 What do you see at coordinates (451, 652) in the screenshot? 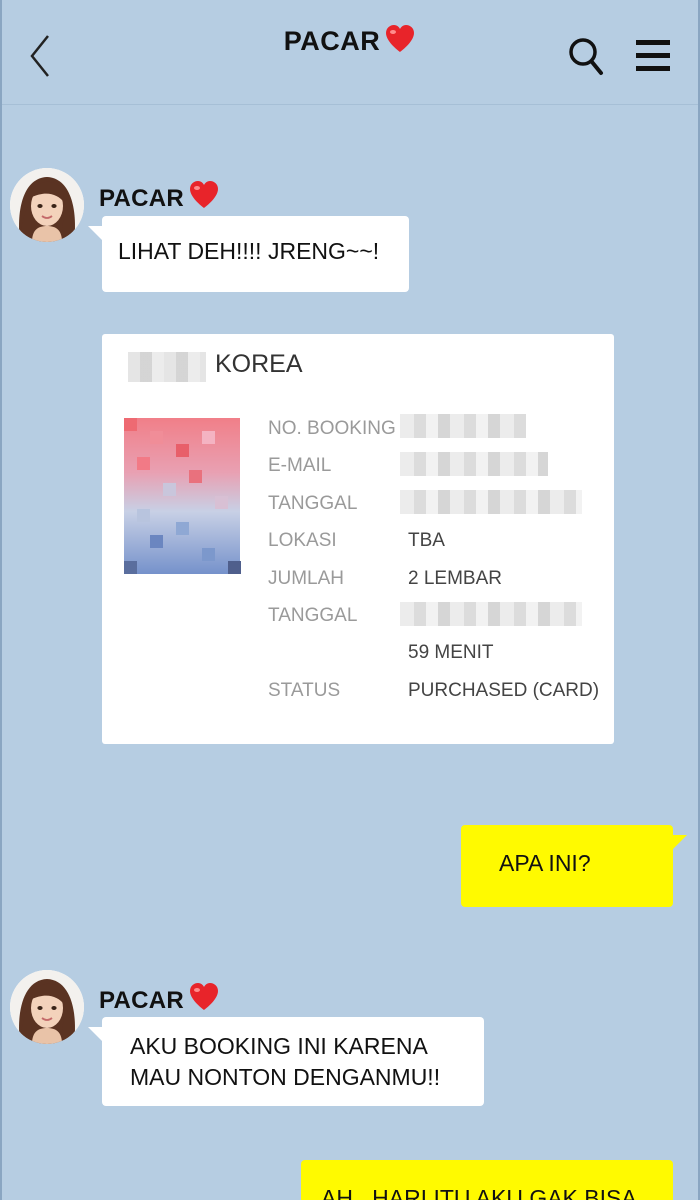
I see `row-value-duration: 59 MENIT` at bounding box center [451, 652].